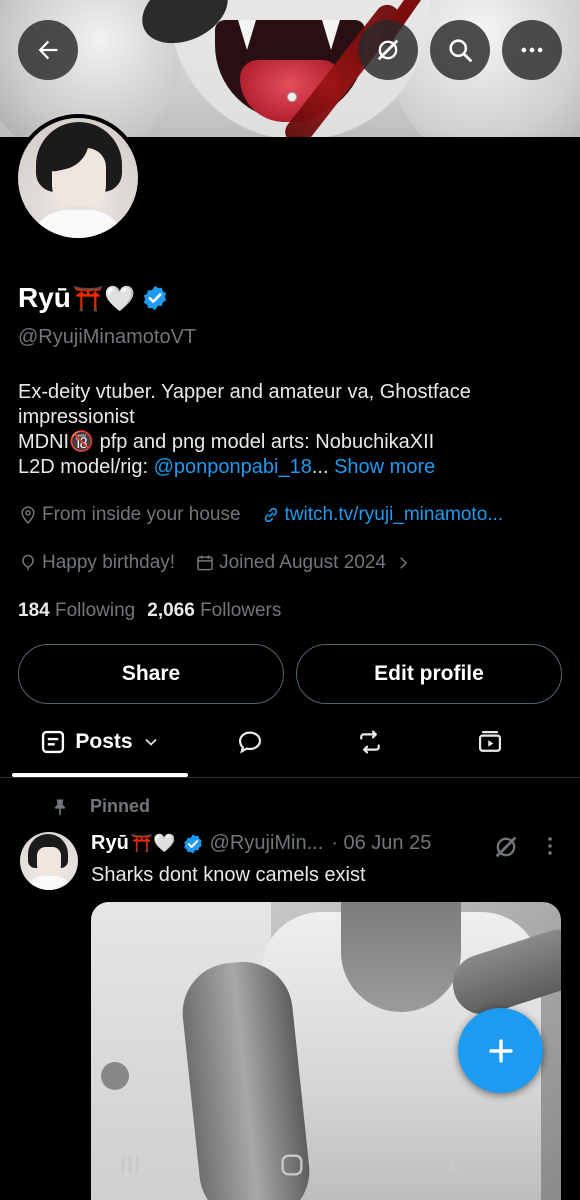  I want to click on nav-back-button, so click(456, 1165).